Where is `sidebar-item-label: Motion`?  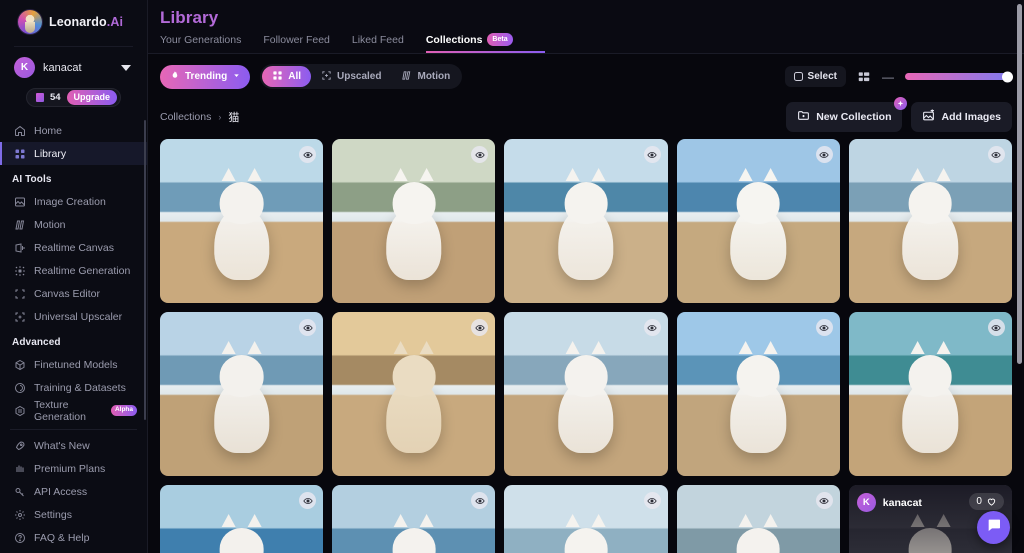 sidebar-item-label: Motion is located at coordinates (50, 224).